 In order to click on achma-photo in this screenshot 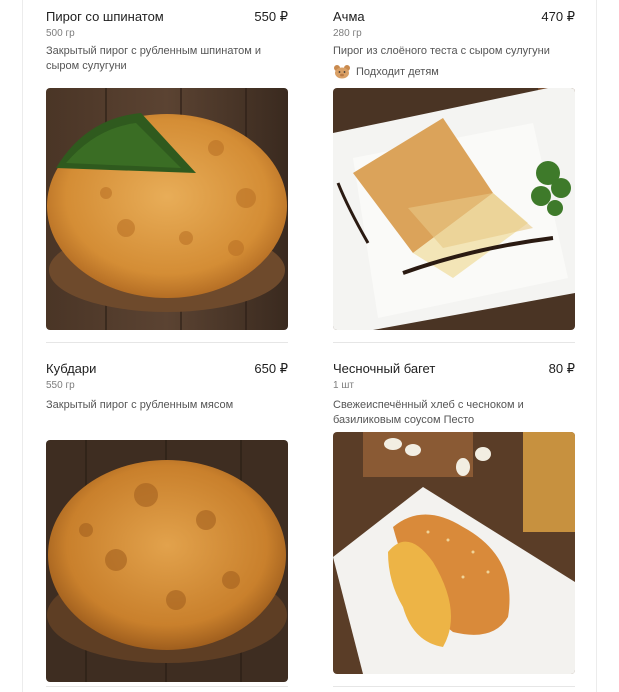, I will do `click(454, 209)`.